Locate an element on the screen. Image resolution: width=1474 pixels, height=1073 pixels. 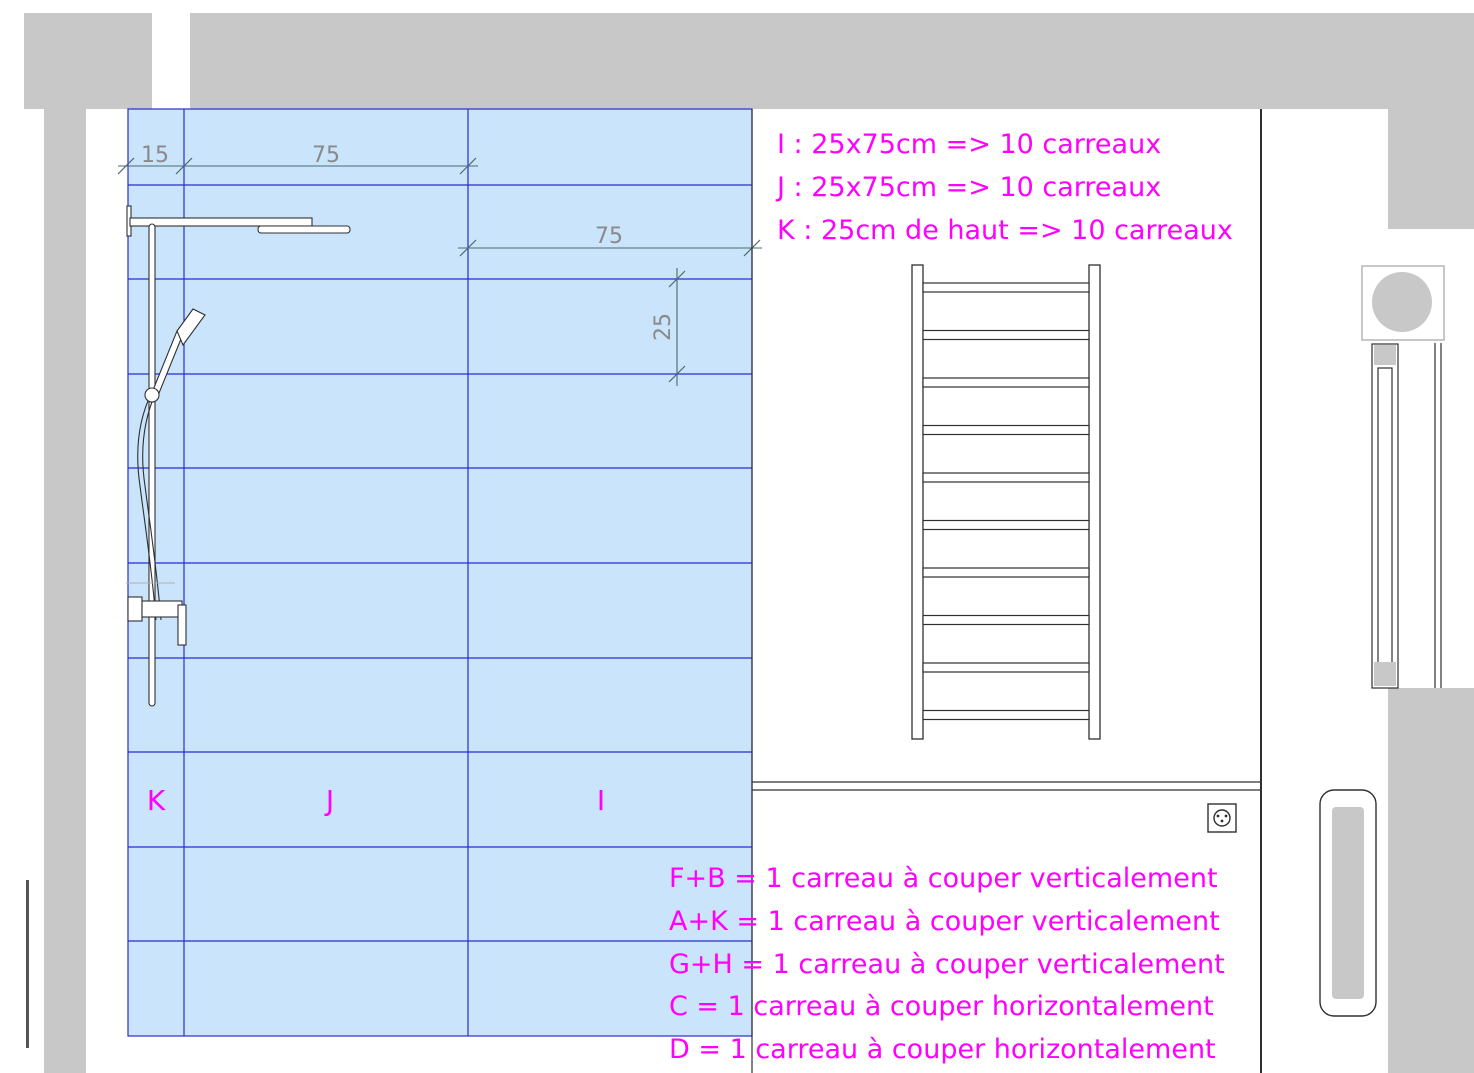
zone-i-label: I is located at coordinates (601, 800).